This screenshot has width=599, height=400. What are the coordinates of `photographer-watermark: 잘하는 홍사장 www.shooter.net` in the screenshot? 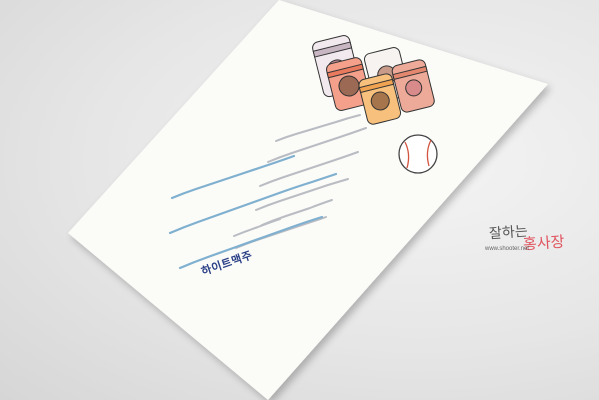 It's located at (535, 240).